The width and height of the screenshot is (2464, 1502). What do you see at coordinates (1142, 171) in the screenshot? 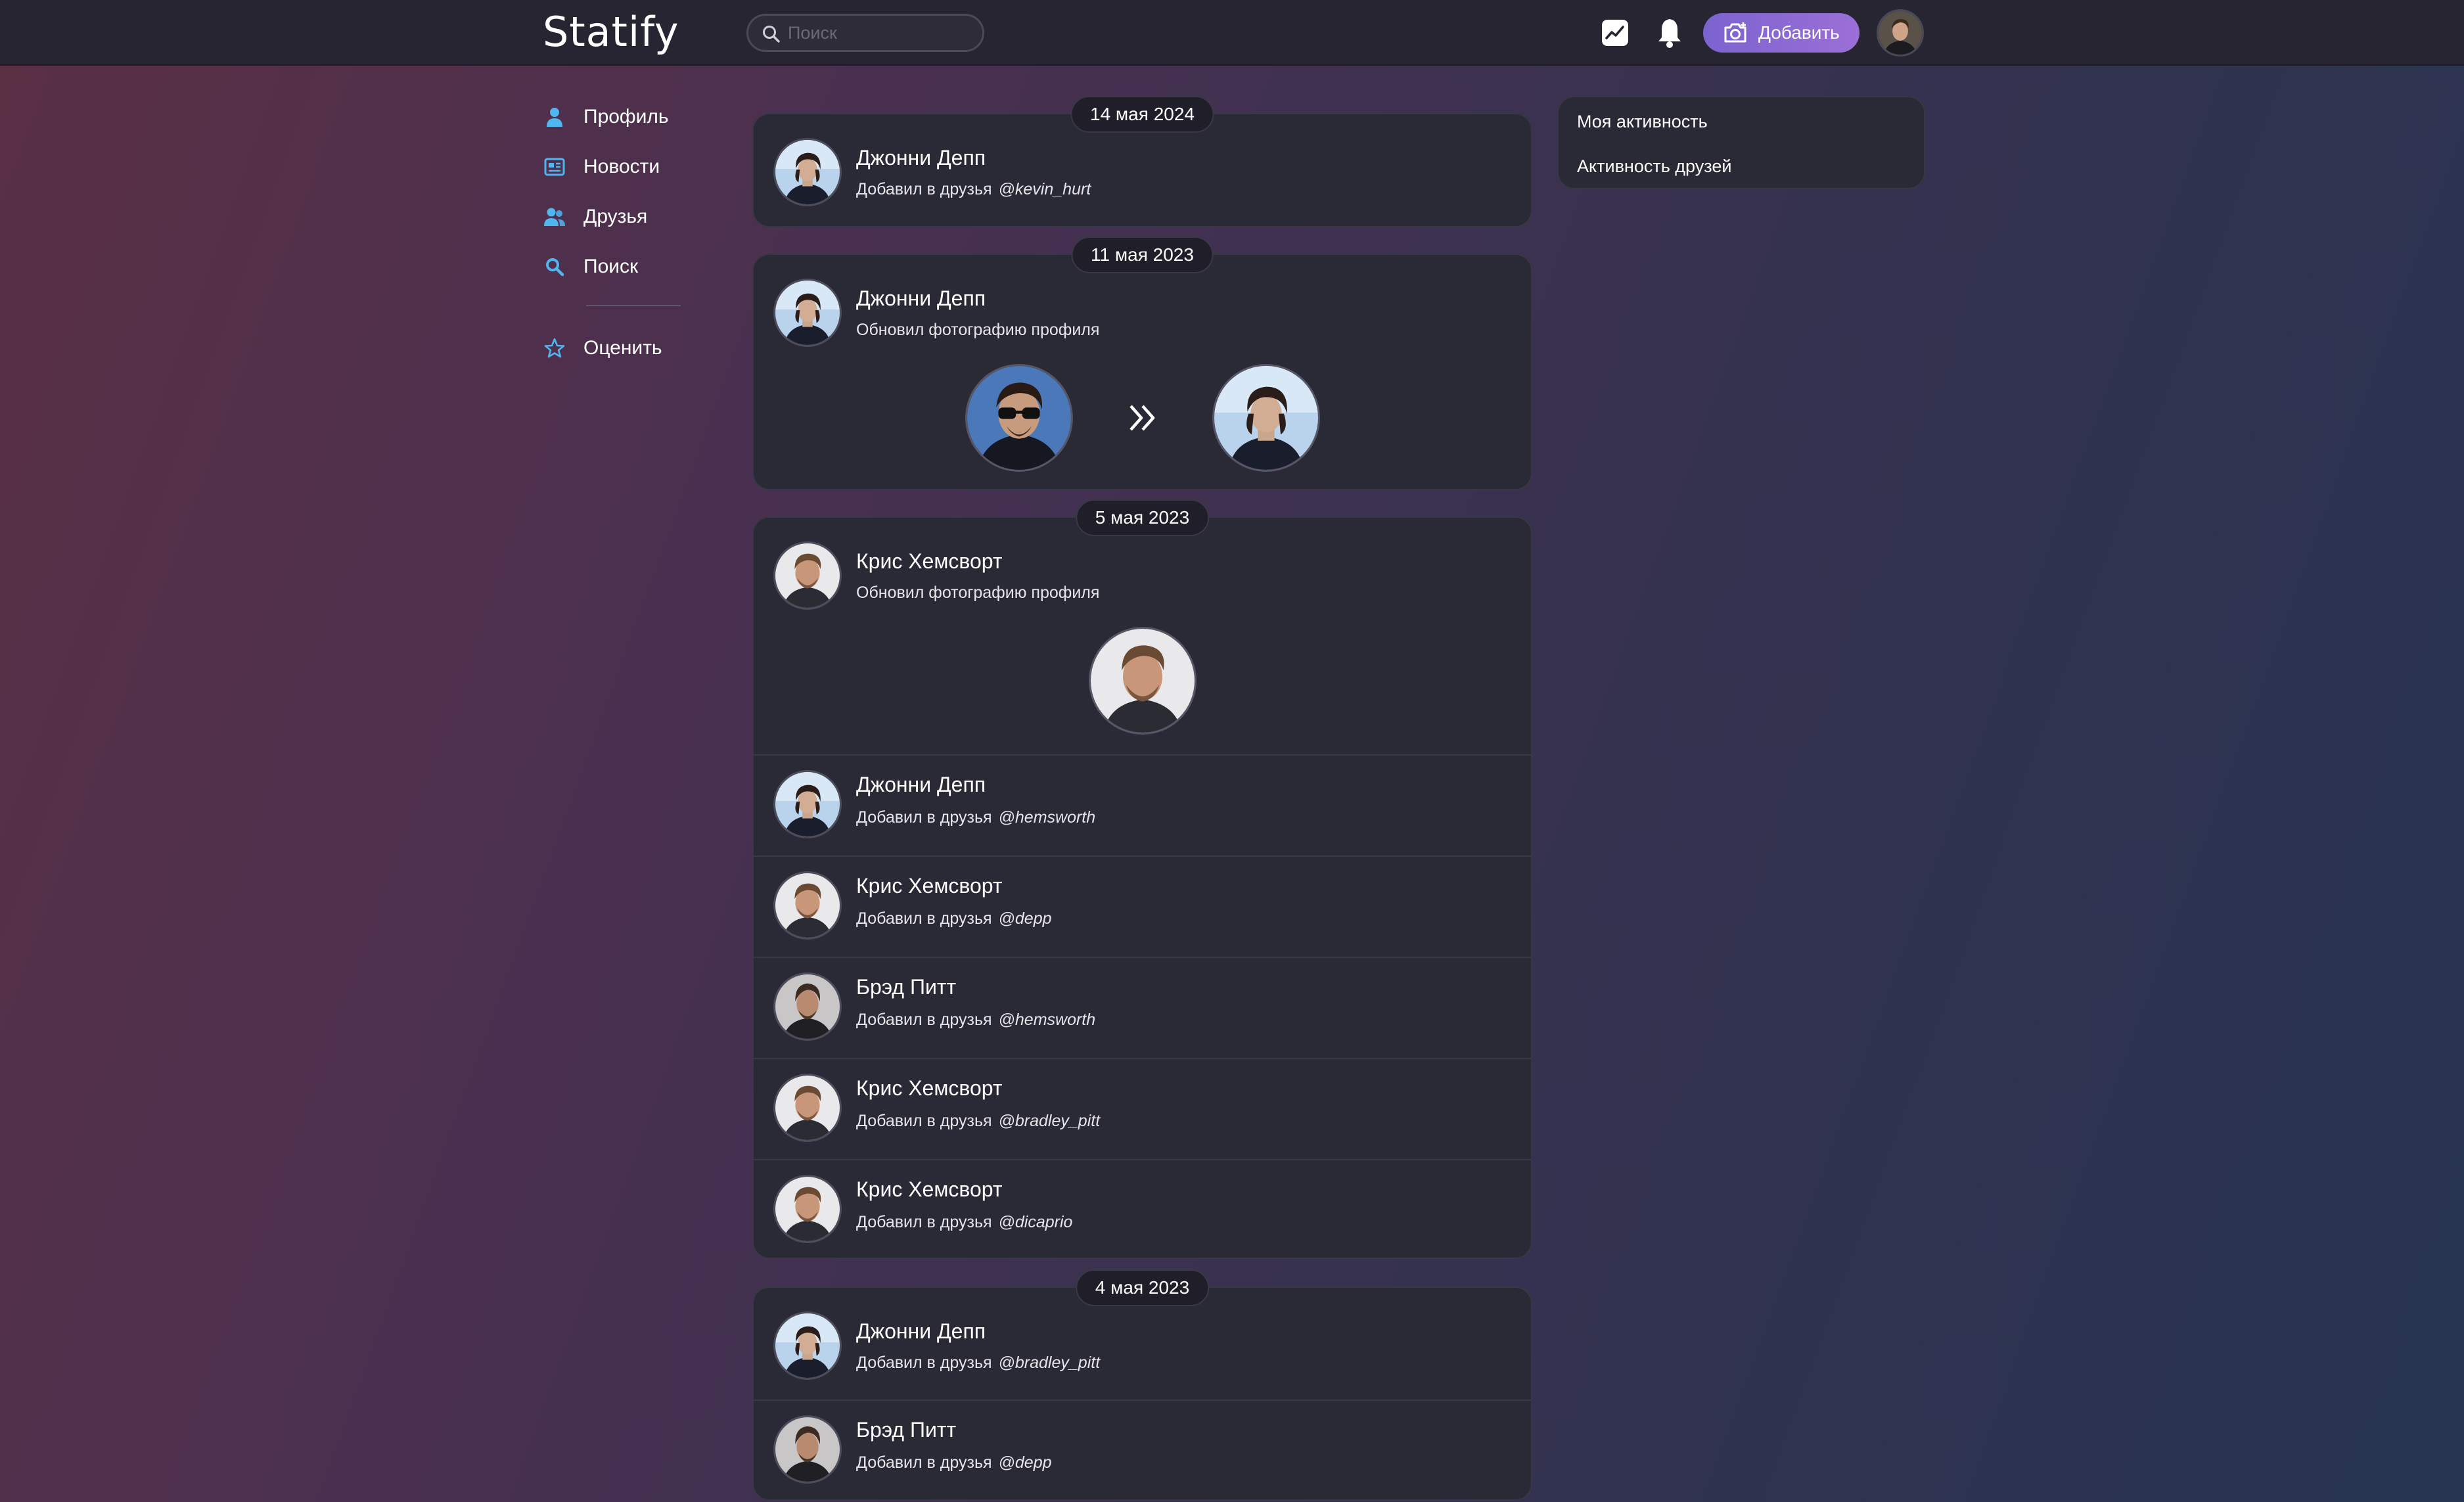
I see `feed-entry: Джонни Депп Добавил в друзья @kevin_hurt` at bounding box center [1142, 171].